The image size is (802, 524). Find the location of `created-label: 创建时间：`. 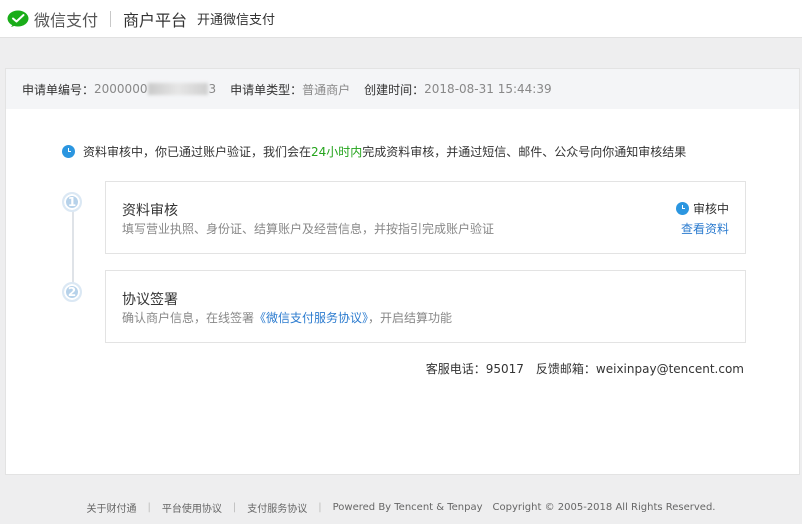

created-label: 创建时间： is located at coordinates (394, 89).